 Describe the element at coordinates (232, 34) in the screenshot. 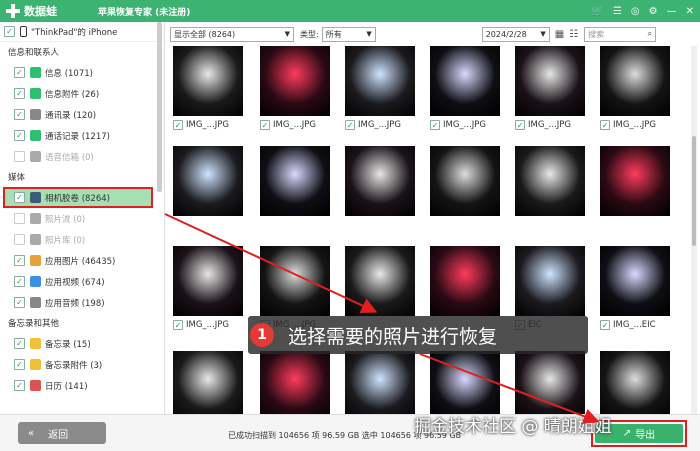

I see `filter-select: 显示全部 (8264) ▼` at that location.